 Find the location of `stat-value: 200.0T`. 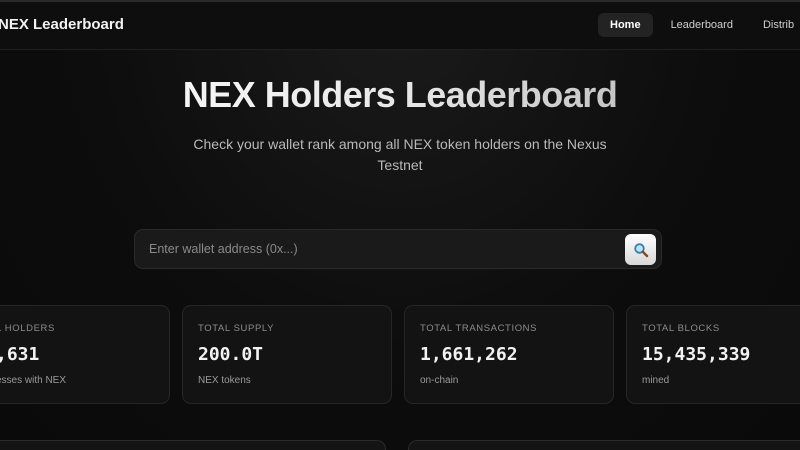

stat-value: 200.0T is located at coordinates (231, 354).